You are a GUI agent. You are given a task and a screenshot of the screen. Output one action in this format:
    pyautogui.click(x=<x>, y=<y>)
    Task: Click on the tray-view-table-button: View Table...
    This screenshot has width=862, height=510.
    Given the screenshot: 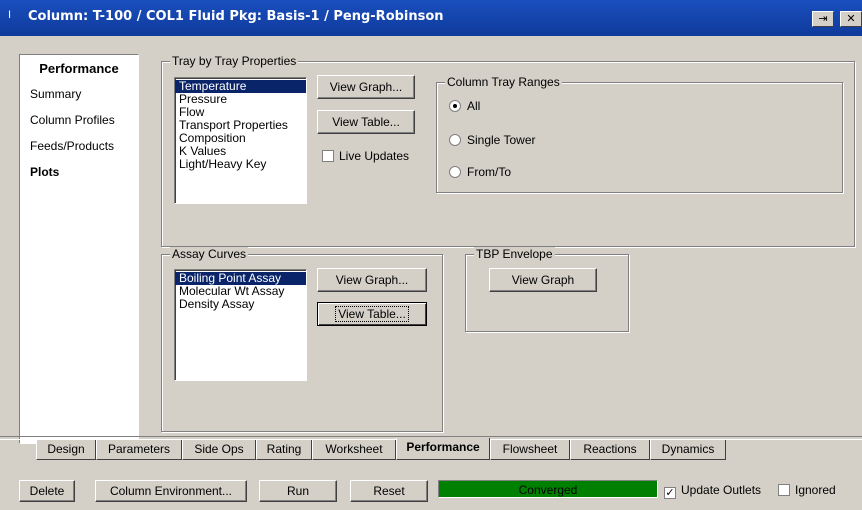 What is the action you would take?
    pyautogui.click(x=366, y=122)
    